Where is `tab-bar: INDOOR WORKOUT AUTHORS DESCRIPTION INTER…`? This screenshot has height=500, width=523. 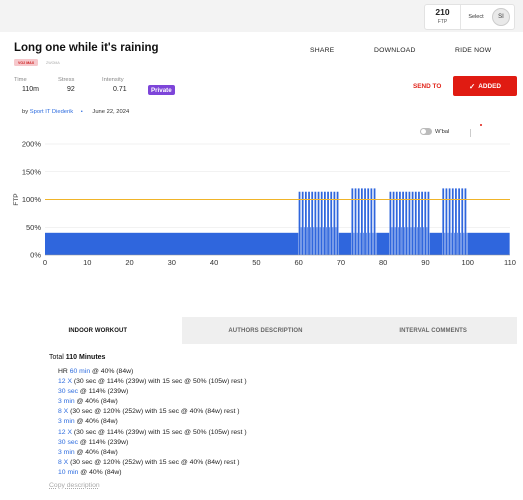
tab-bar: INDOOR WORKOUT AUTHORS DESCRIPTION INTER… is located at coordinates (265, 330).